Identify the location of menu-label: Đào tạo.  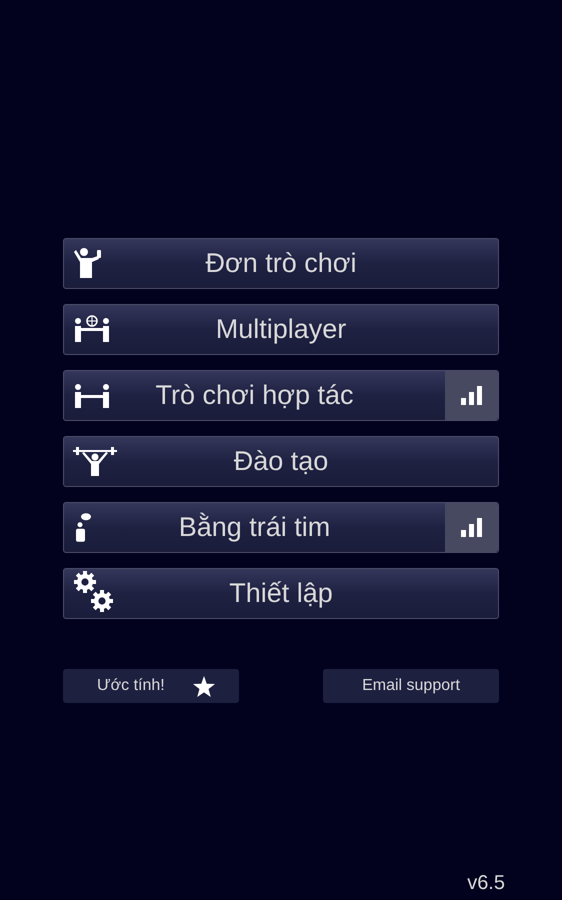
(281, 461).